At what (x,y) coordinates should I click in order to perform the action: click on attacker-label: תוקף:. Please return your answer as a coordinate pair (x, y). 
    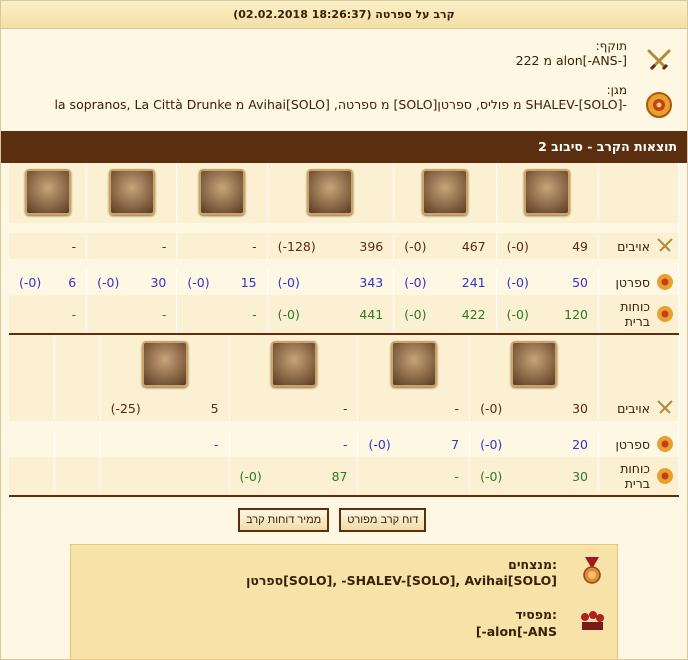
    Looking at the image, I should click on (611, 46).